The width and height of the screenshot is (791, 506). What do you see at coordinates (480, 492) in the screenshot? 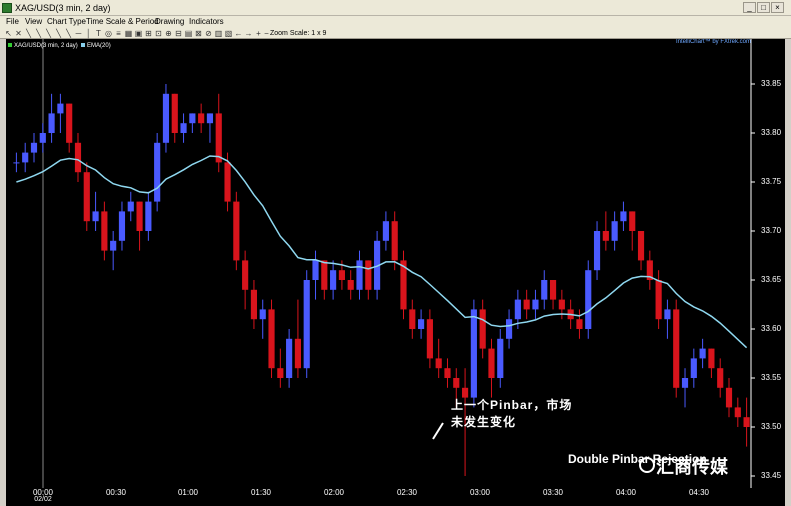
I see `x-tick-label: 03:00` at bounding box center [480, 492].